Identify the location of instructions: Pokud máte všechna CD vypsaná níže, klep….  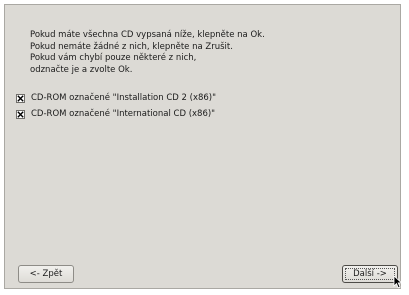
(147, 53).